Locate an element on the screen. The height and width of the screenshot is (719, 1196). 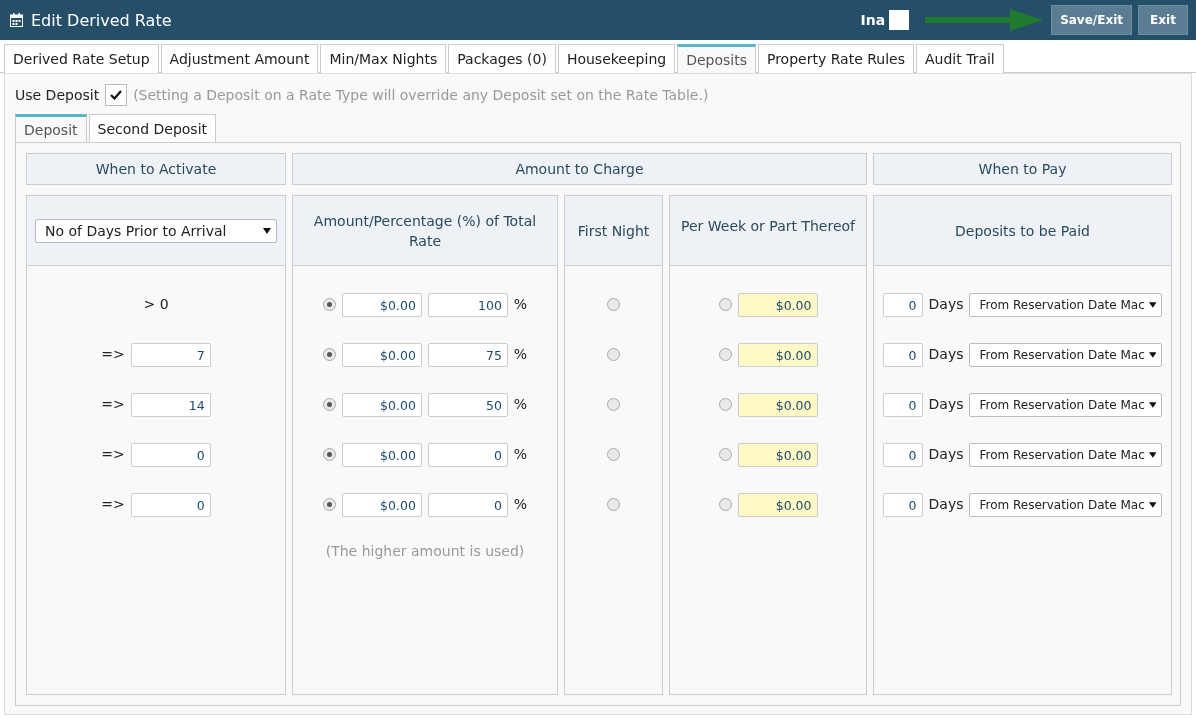
group-header: When to Activate is located at coordinates (156, 169).